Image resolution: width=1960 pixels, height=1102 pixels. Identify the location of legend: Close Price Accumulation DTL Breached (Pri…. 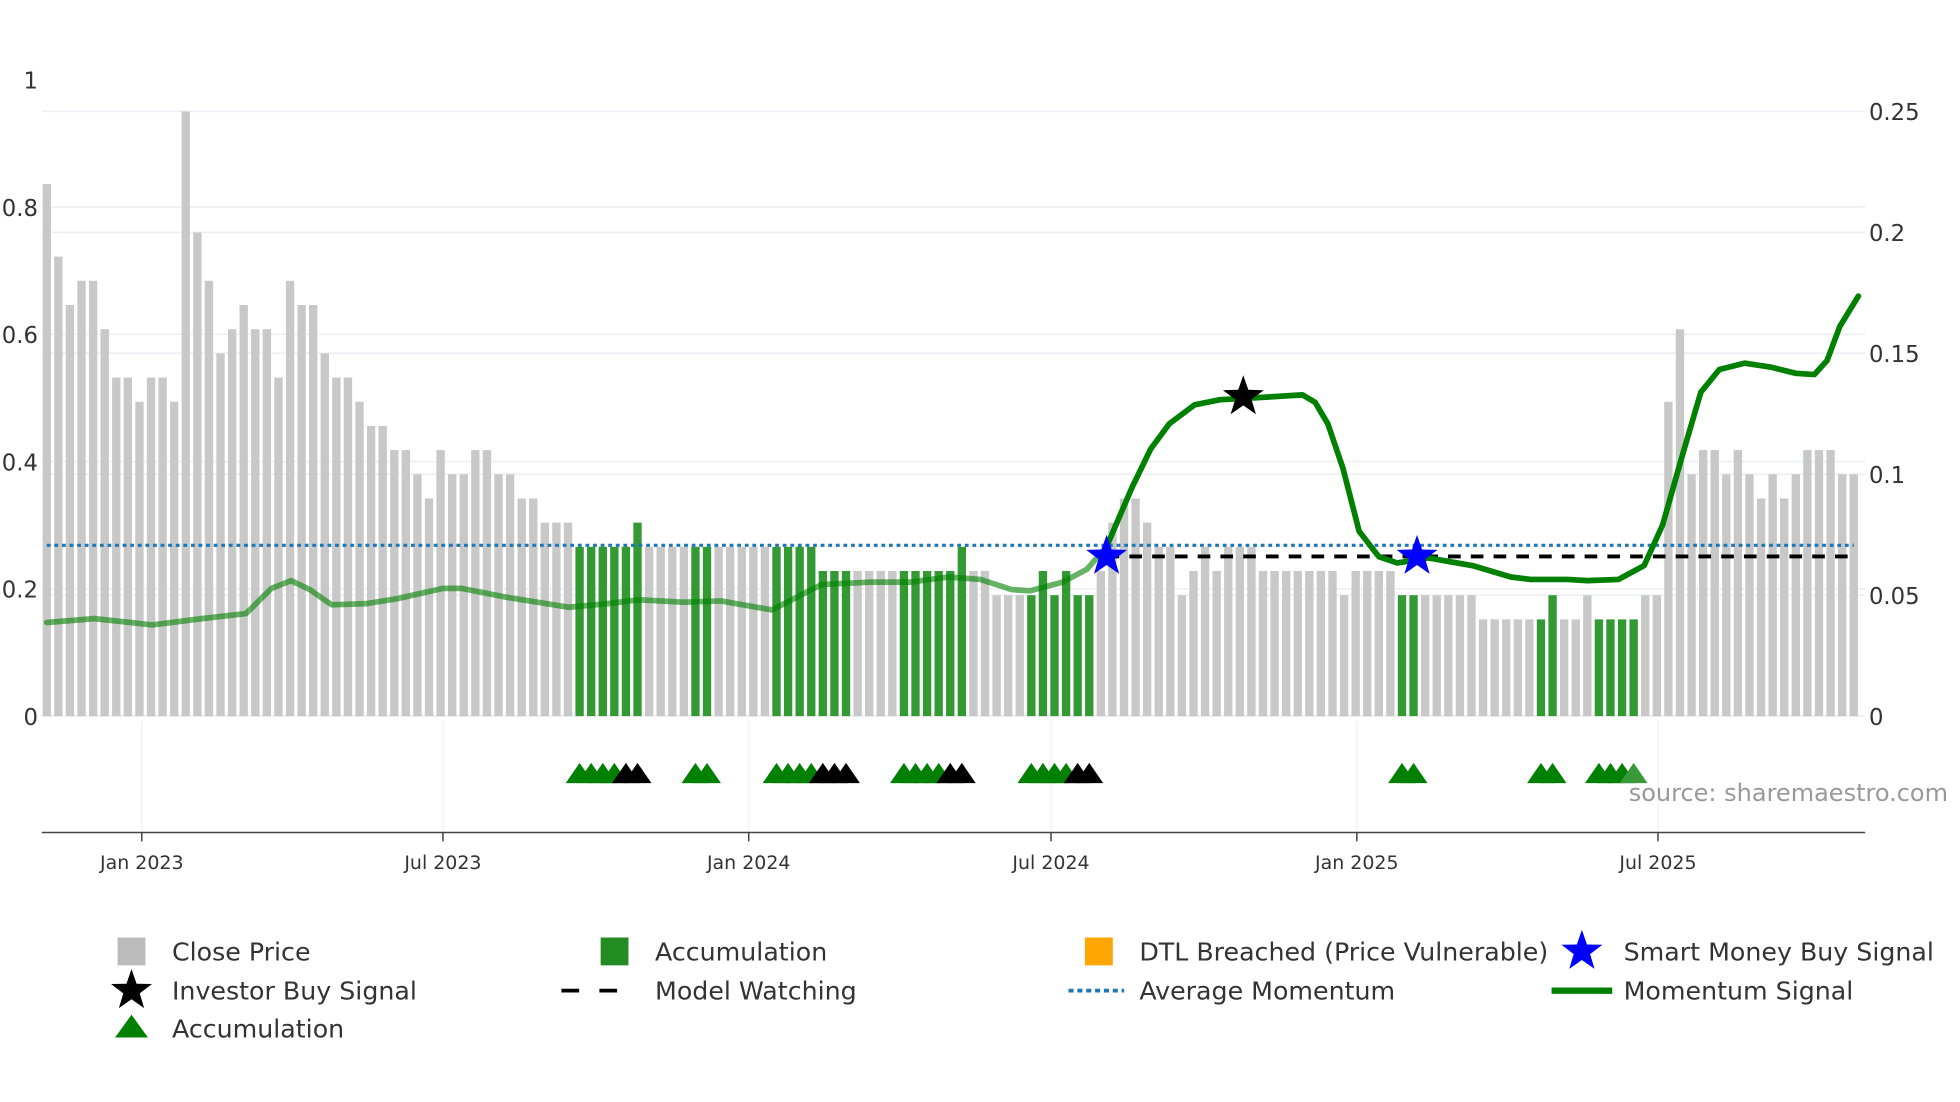
(1022, 986).